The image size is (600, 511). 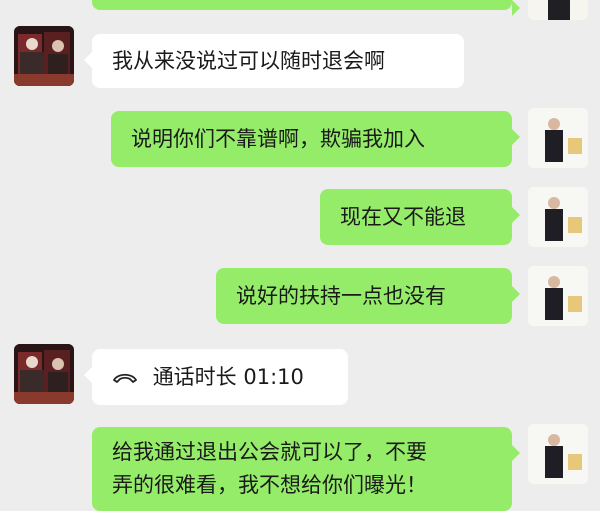 I want to click on message-bubble: 说明你们不靠谱啊，欺骗我加入, so click(x=315, y=139).